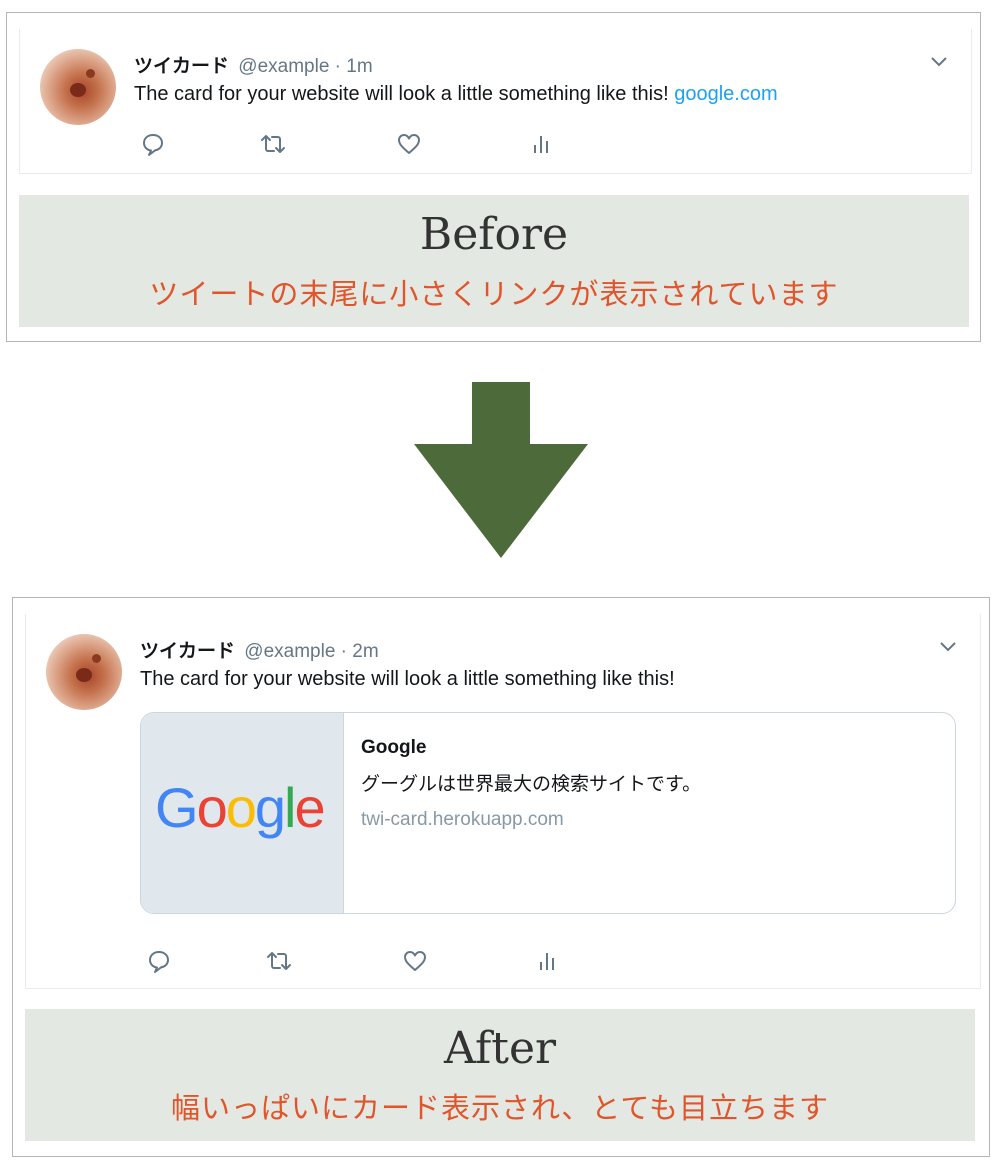  I want to click on tweet-header: ツイカード @example · 2m, so click(259, 649).